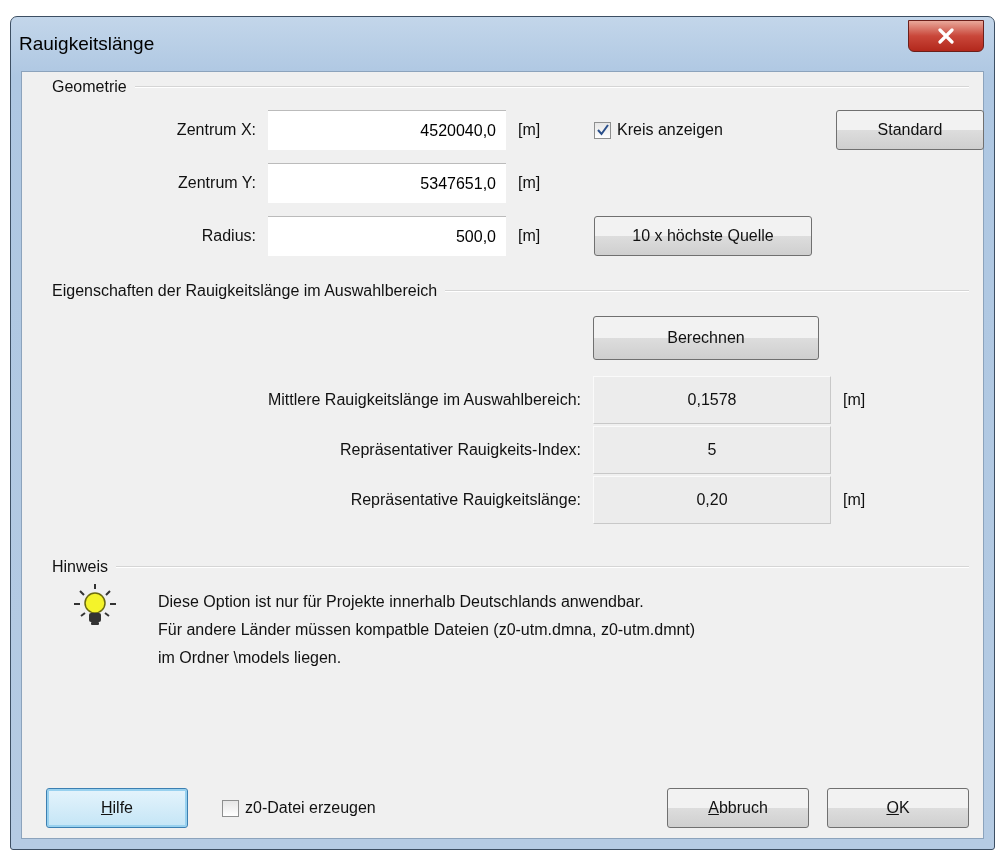  What do you see at coordinates (216, 183) in the screenshot?
I see `field-label: Zentrum Y:` at bounding box center [216, 183].